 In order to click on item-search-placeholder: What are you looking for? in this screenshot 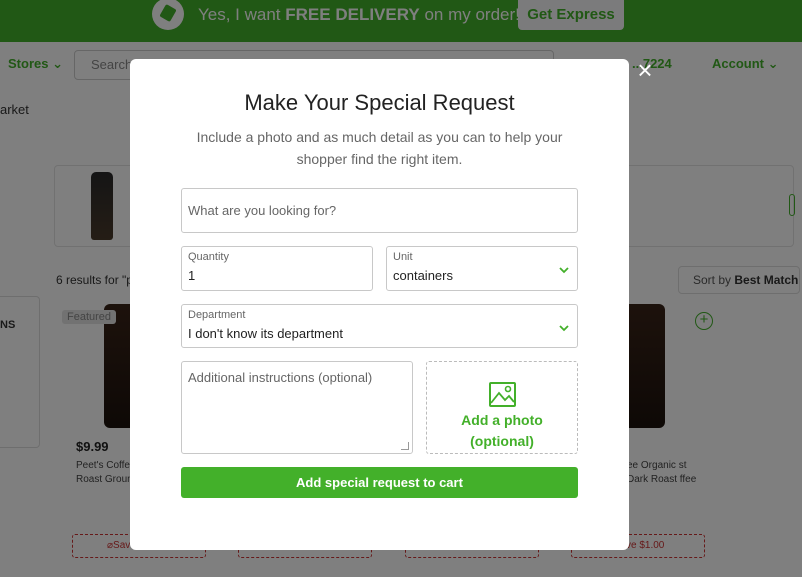, I will do `click(262, 210)`.